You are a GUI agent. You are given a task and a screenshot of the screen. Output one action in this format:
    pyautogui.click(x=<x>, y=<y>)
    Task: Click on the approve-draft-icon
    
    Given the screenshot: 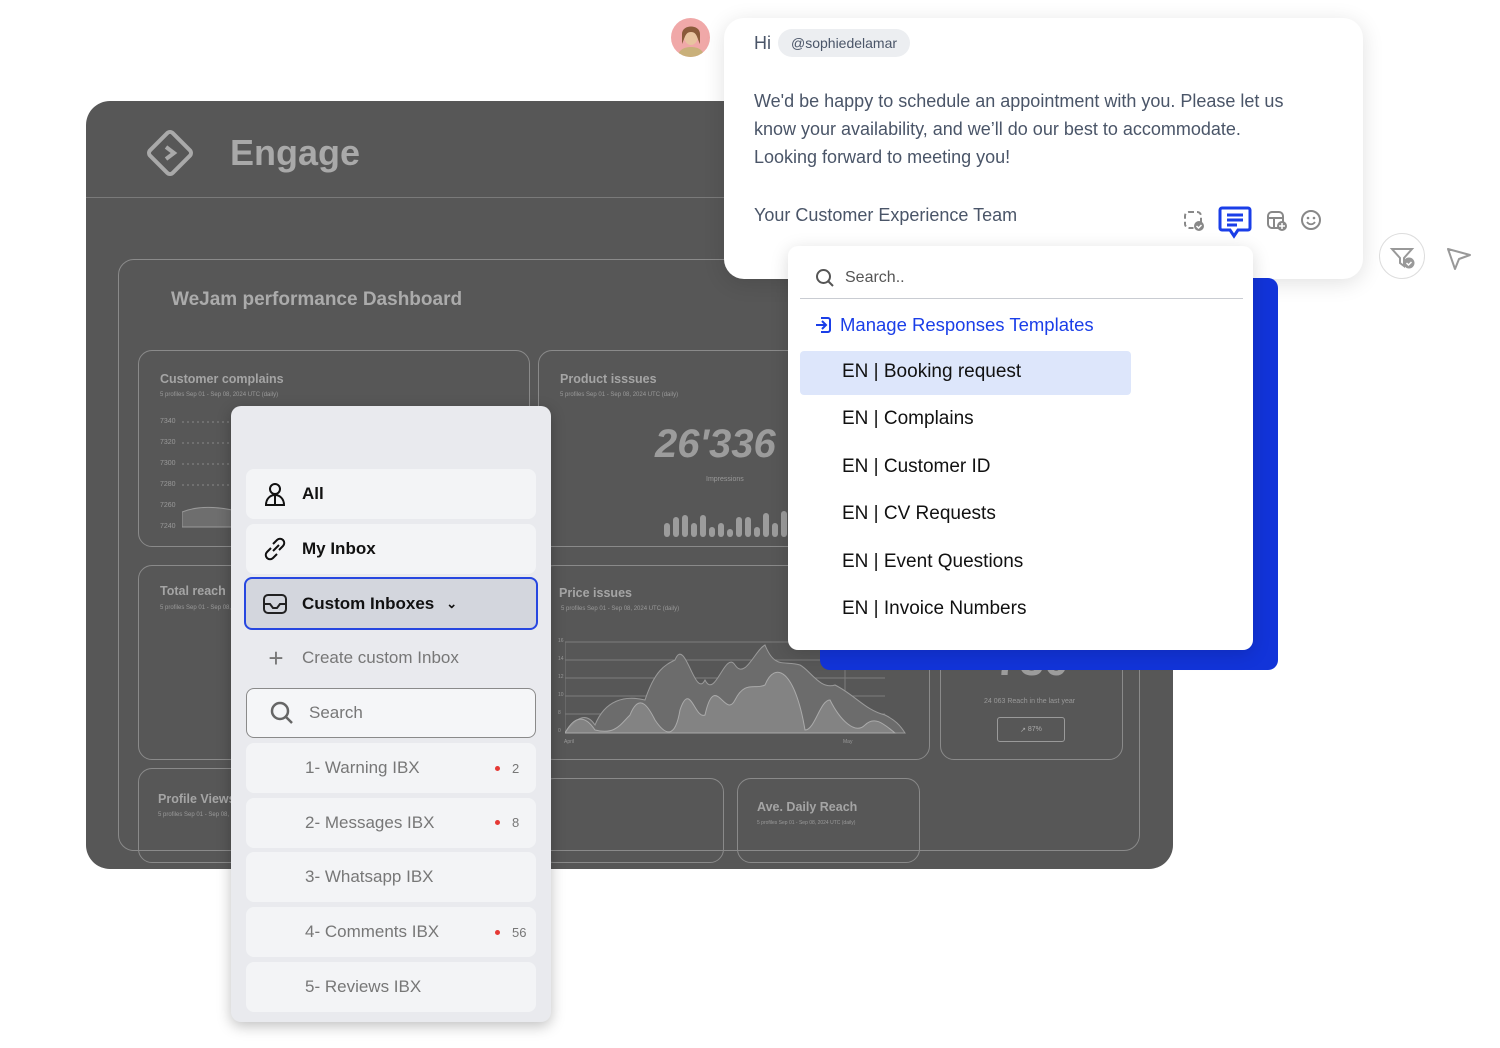 What is the action you would take?
    pyautogui.click(x=1194, y=221)
    